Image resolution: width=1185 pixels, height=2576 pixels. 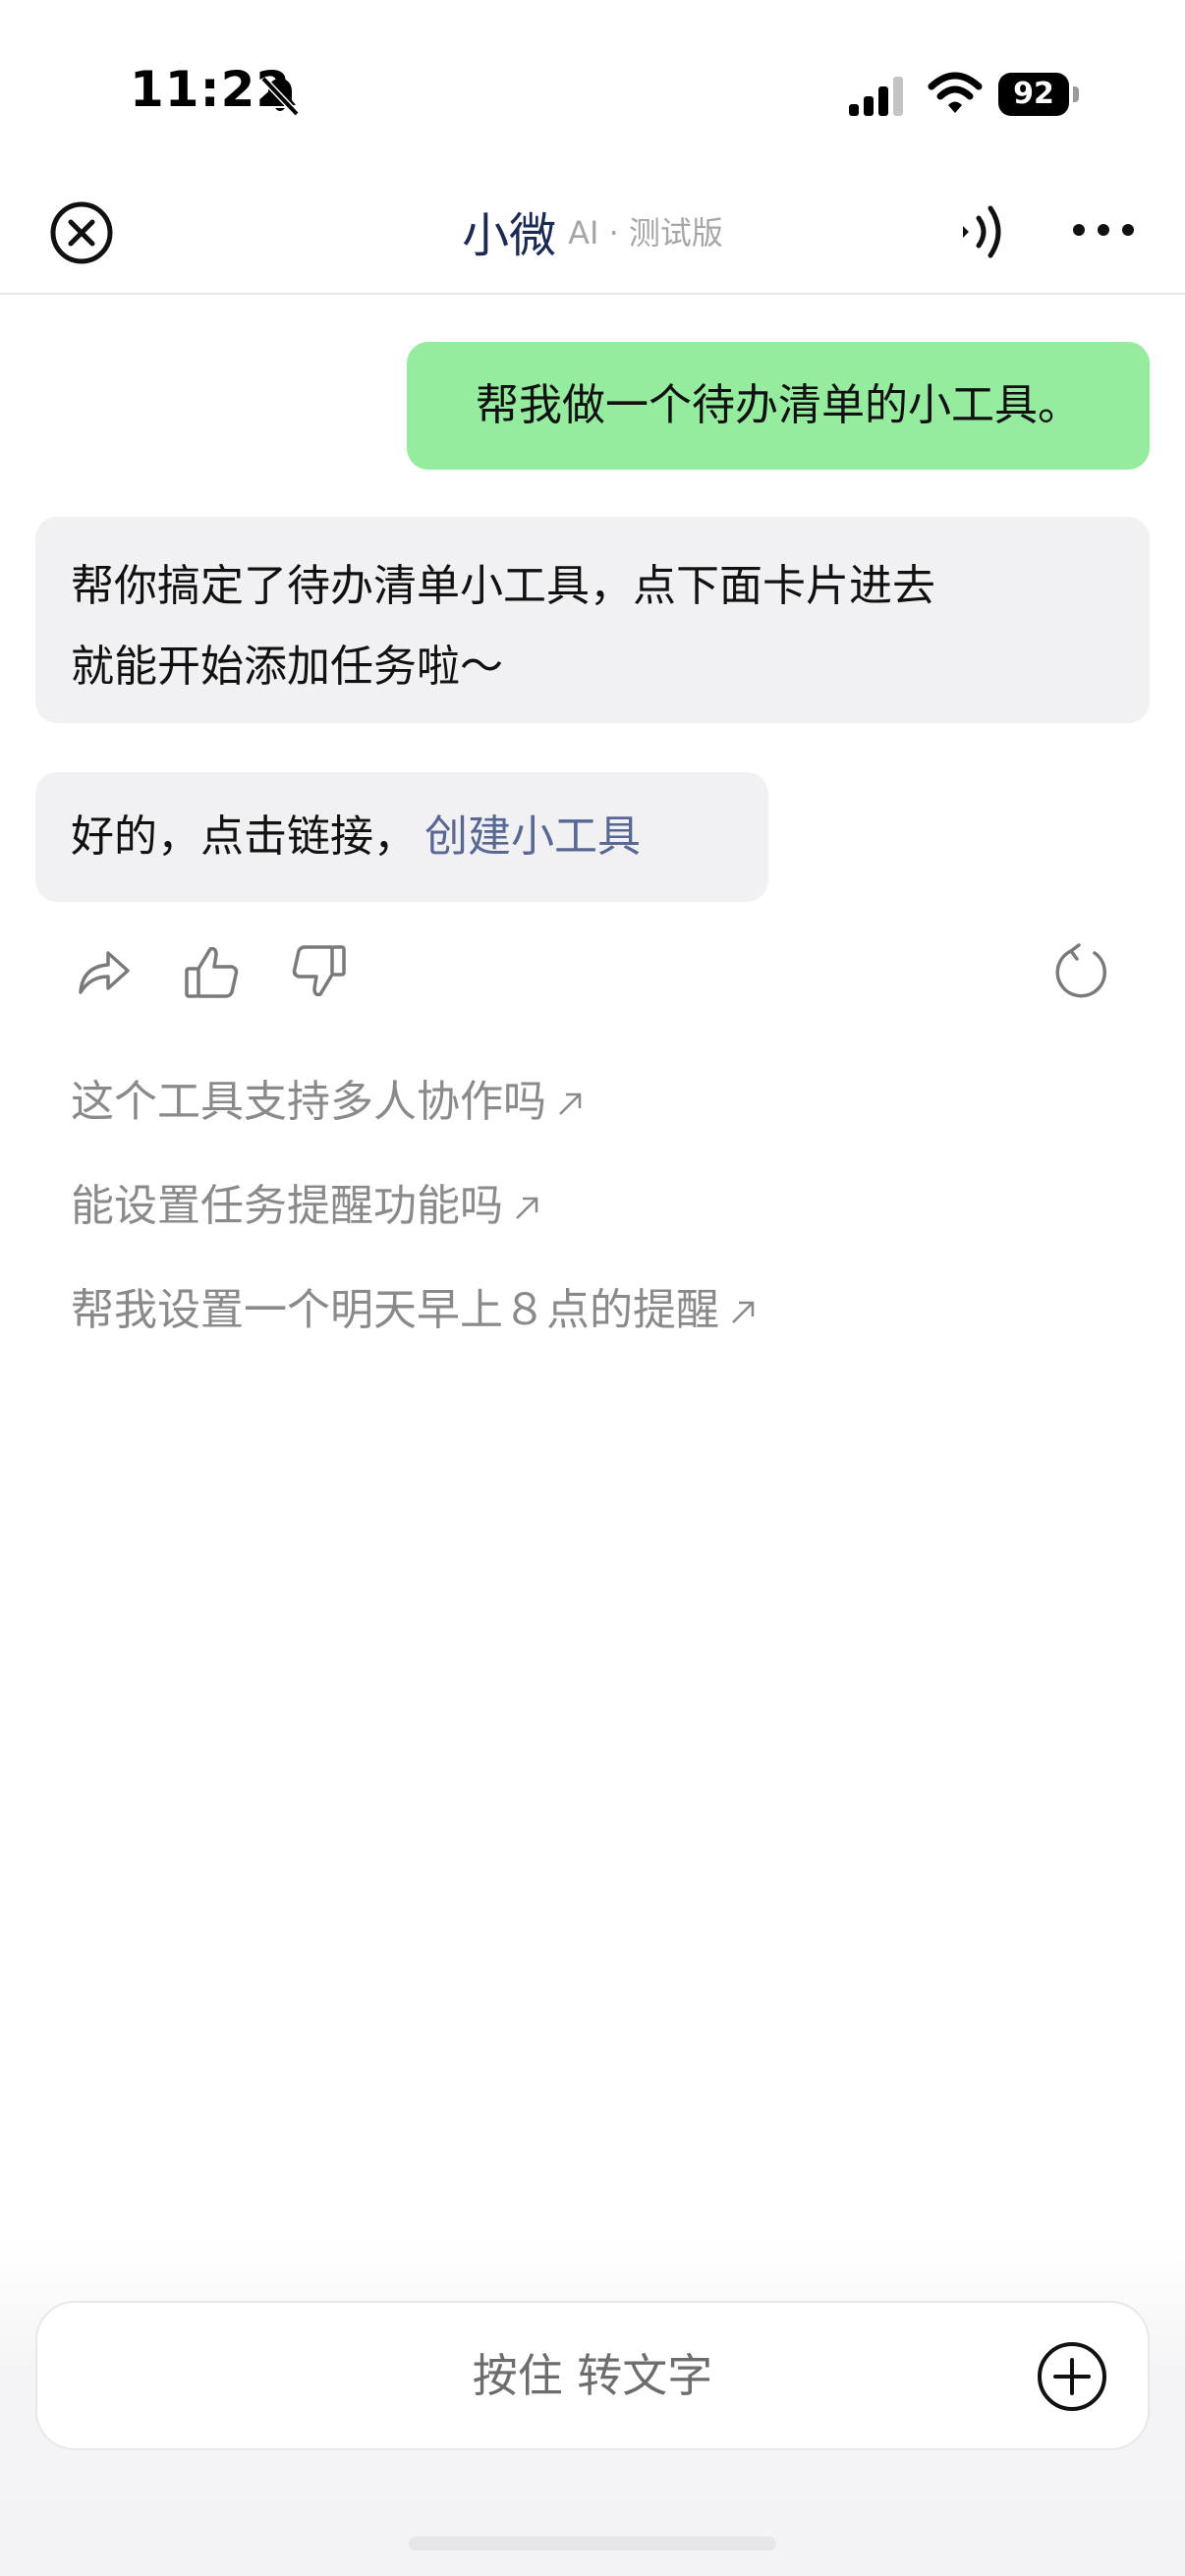 What do you see at coordinates (320, 971) in the screenshot?
I see `thumbs-down-icon` at bounding box center [320, 971].